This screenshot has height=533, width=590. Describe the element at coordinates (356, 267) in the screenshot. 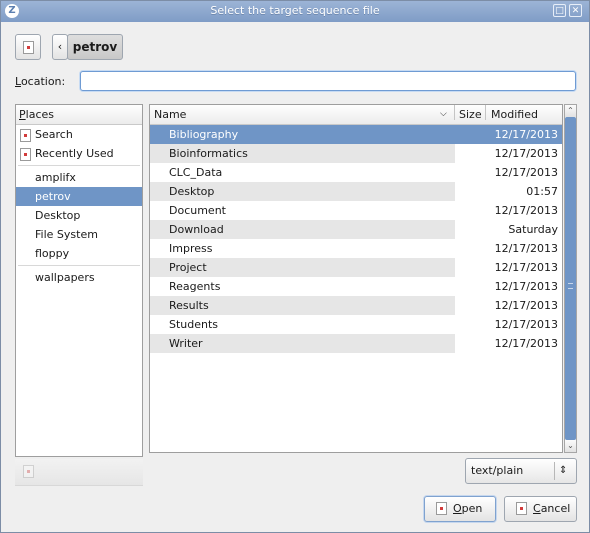

I see `file-row: Project 12/17/2013` at that location.